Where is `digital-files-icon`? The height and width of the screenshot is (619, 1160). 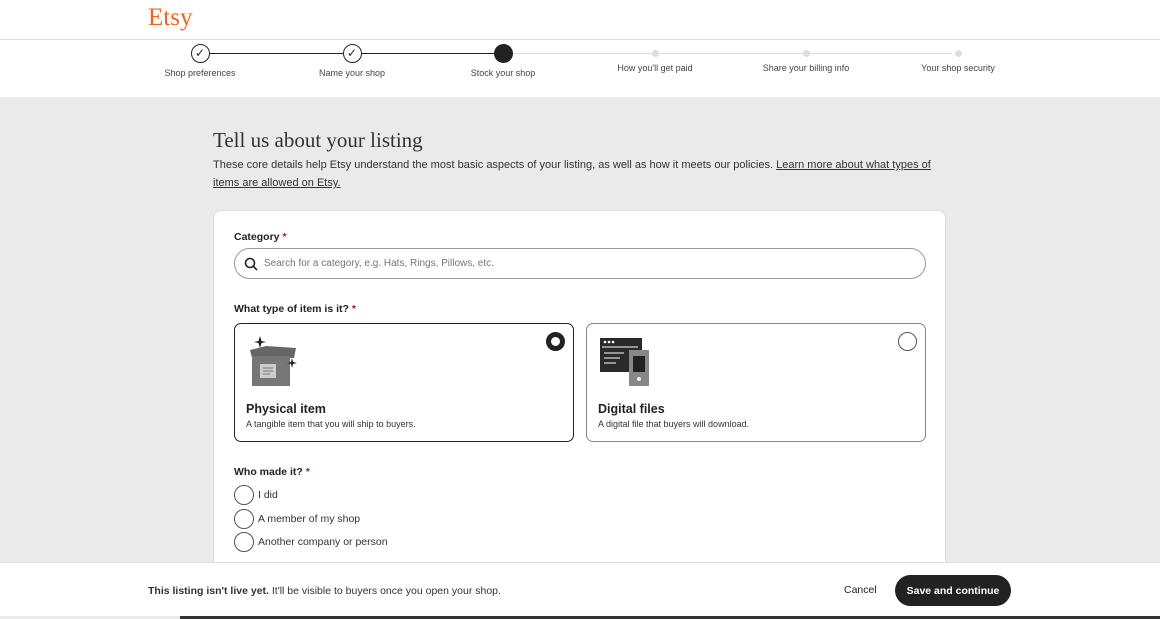
digital-files-icon is located at coordinates (624, 362).